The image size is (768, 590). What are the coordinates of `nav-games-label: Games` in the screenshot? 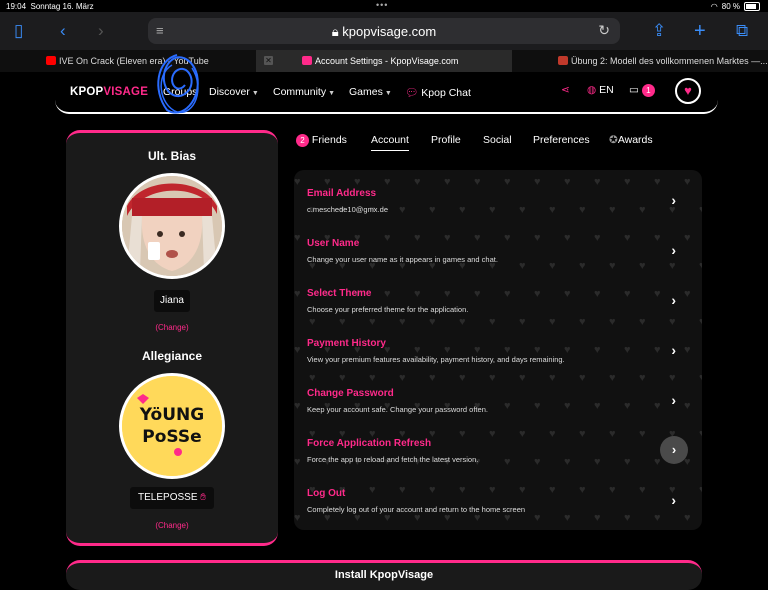 It's located at (366, 92).